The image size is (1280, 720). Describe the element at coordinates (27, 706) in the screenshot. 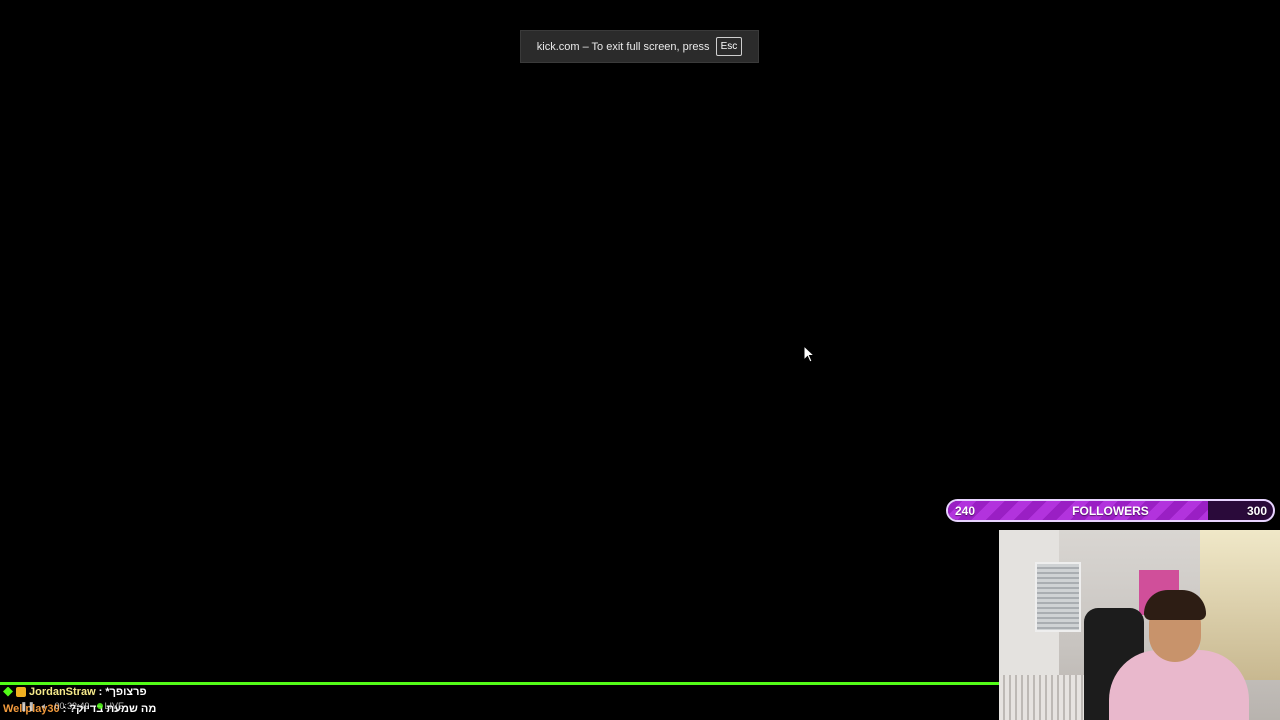

I see `pause-icon: ❚❚` at that location.